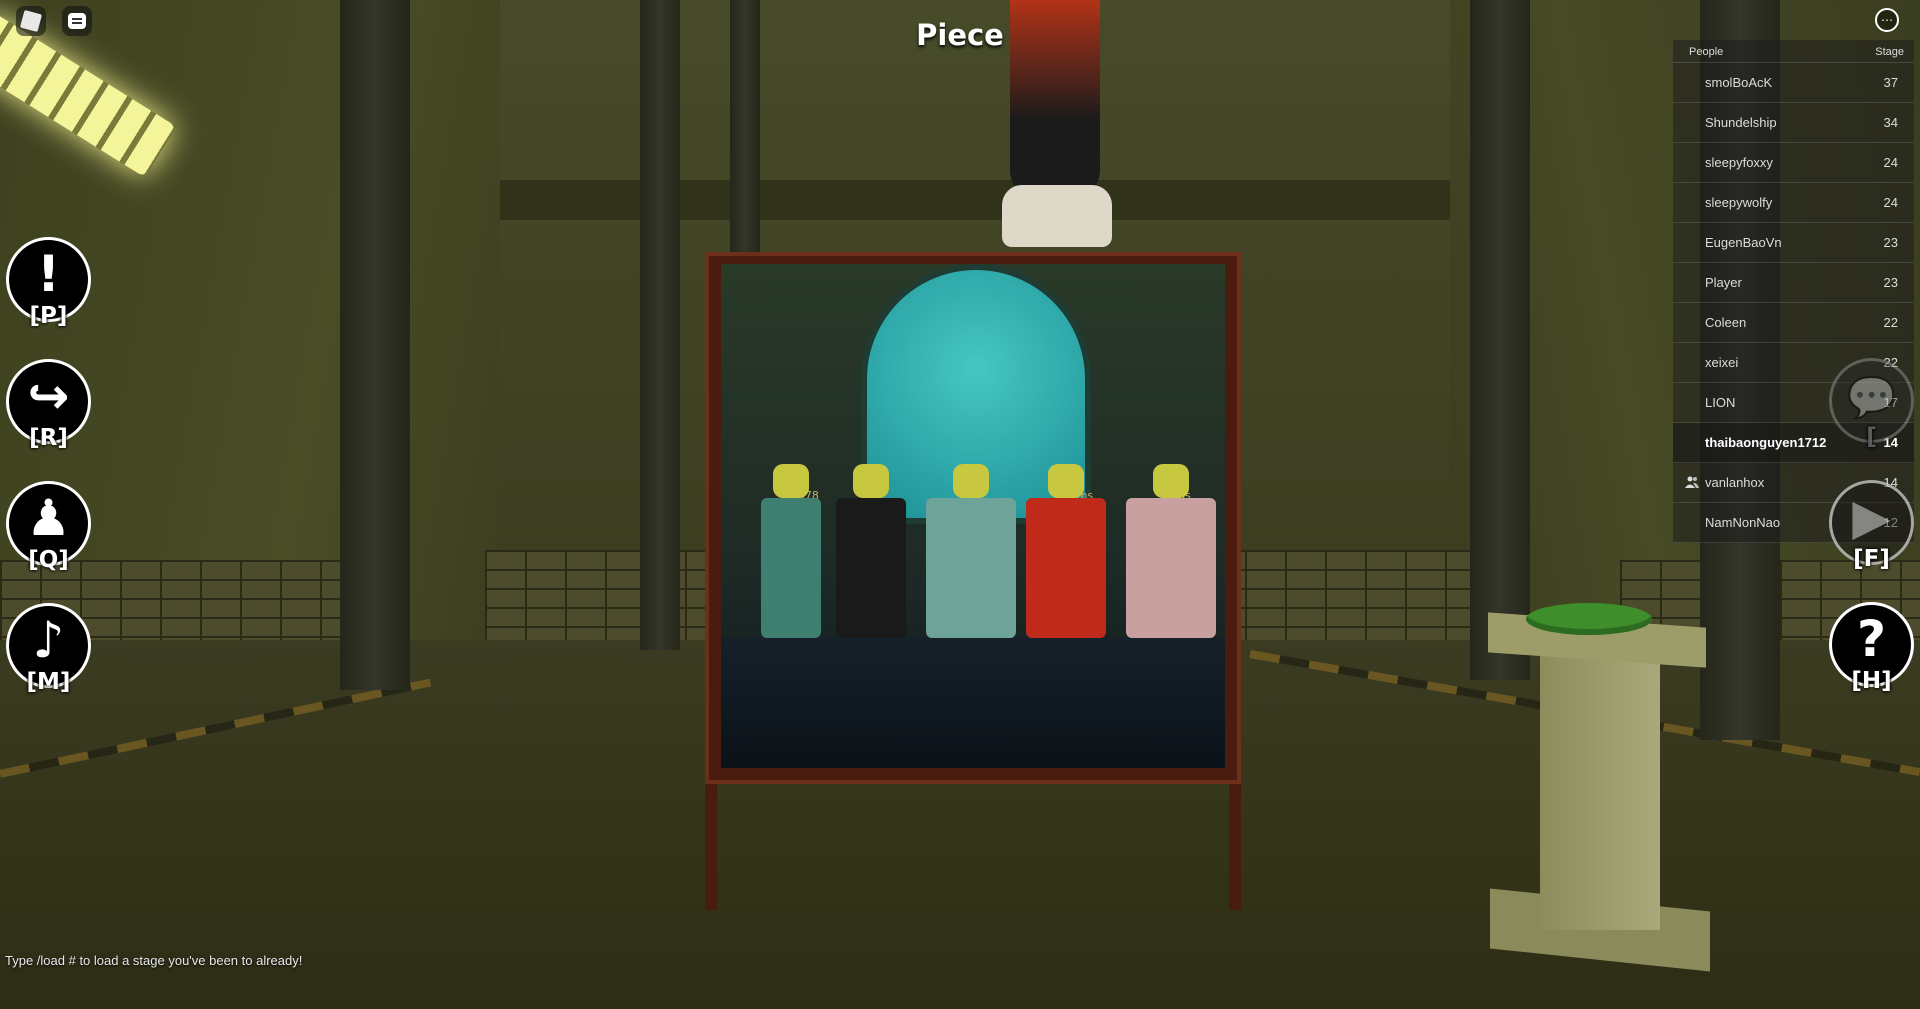 This screenshot has width=1920, height=1009. I want to click on pedestal-column, so click(1600, 790).